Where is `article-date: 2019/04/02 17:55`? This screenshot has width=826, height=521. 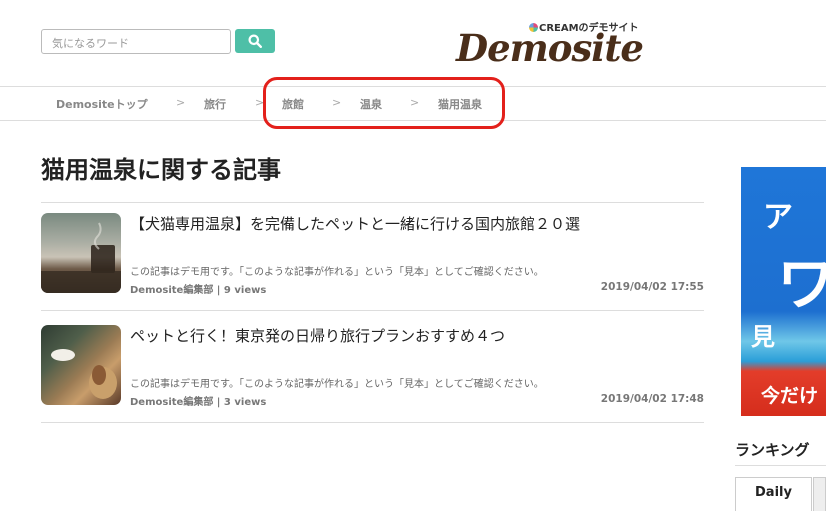
article-date: 2019/04/02 17:55 is located at coordinates (652, 287).